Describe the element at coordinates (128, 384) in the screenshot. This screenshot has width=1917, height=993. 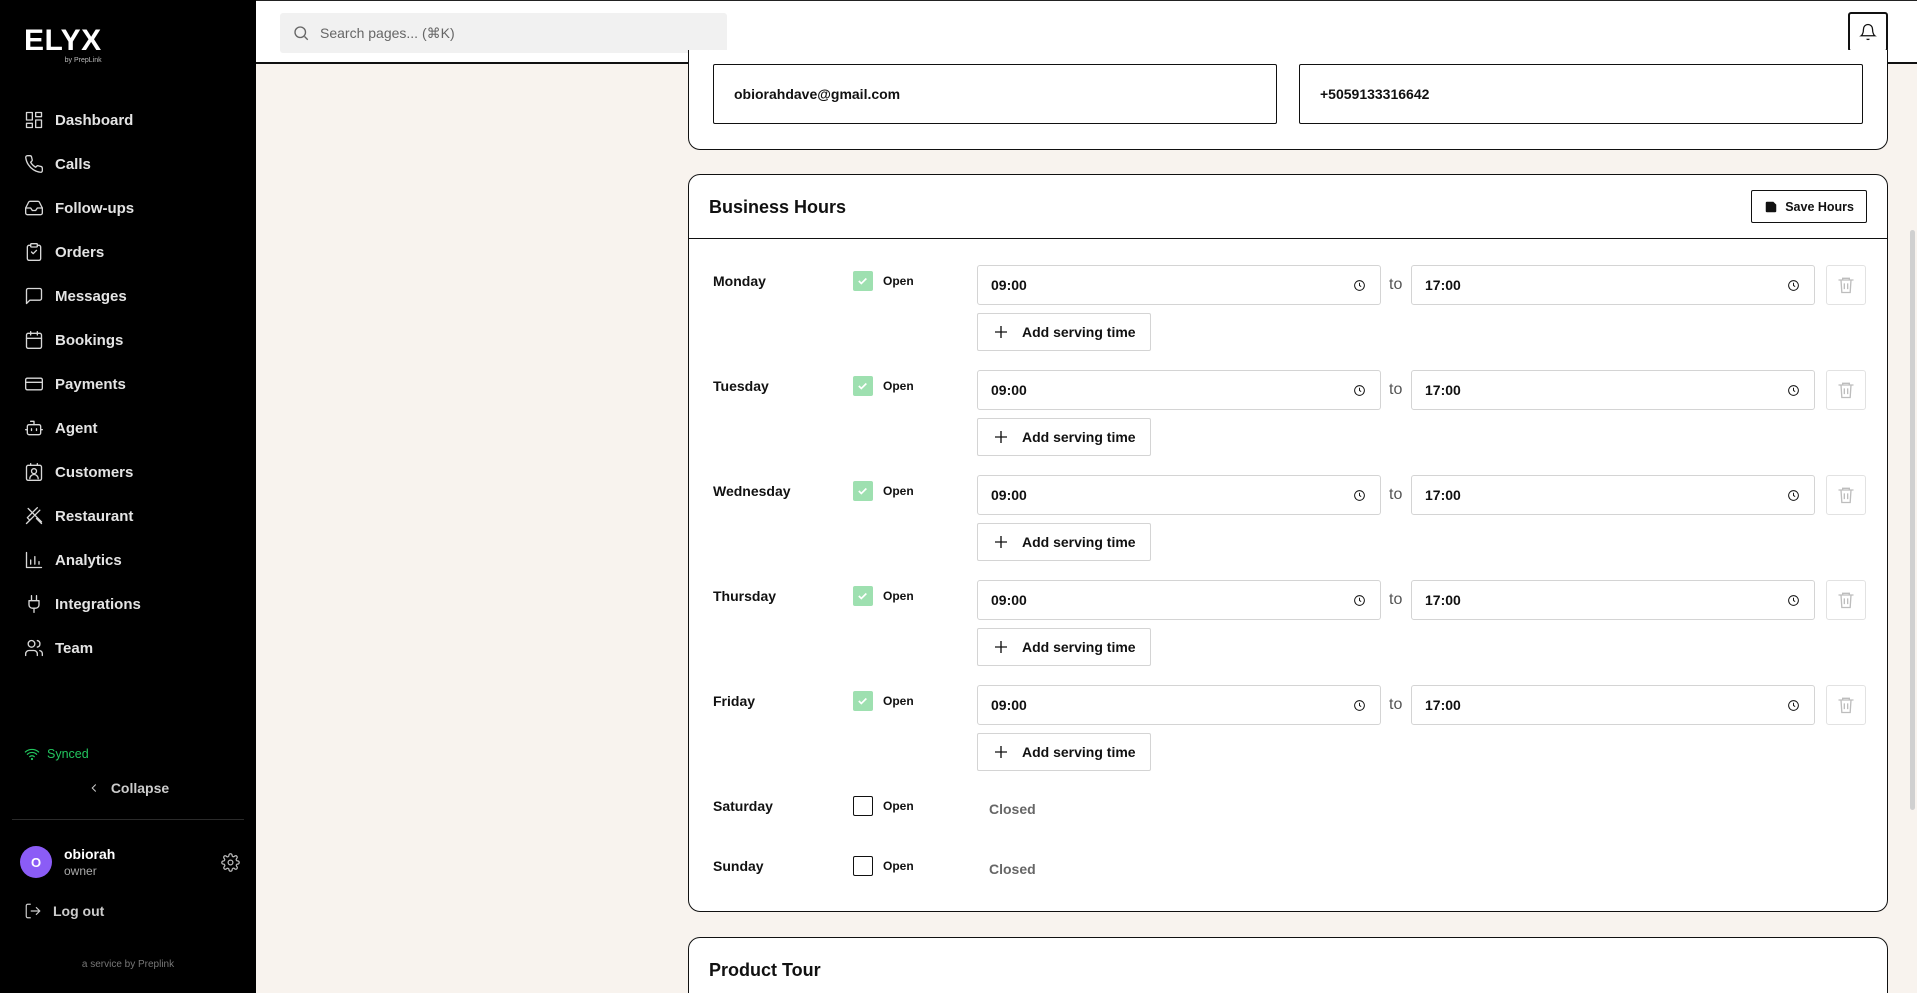
I see `sidebar-item-payments: Payments` at that location.